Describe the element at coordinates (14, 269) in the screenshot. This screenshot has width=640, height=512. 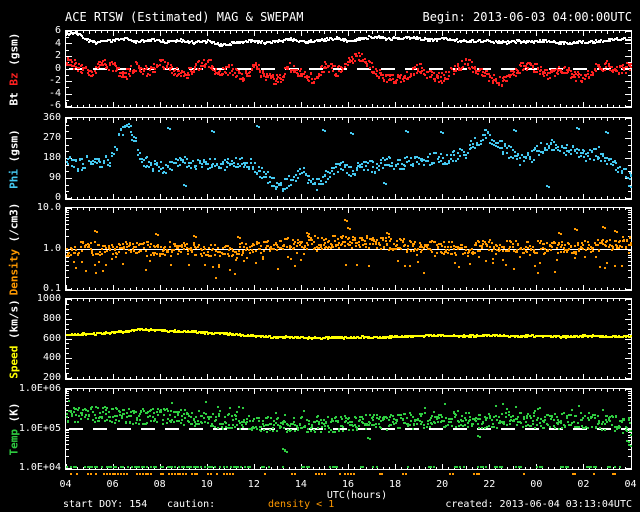
I see `y-axis-label-segment: Density` at that location.